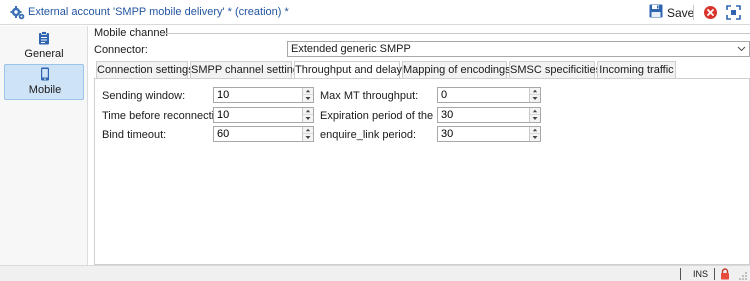 The width and height of the screenshot is (750, 281). What do you see at coordinates (44, 38) in the screenshot?
I see `clipboard-icon` at bounding box center [44, 38].